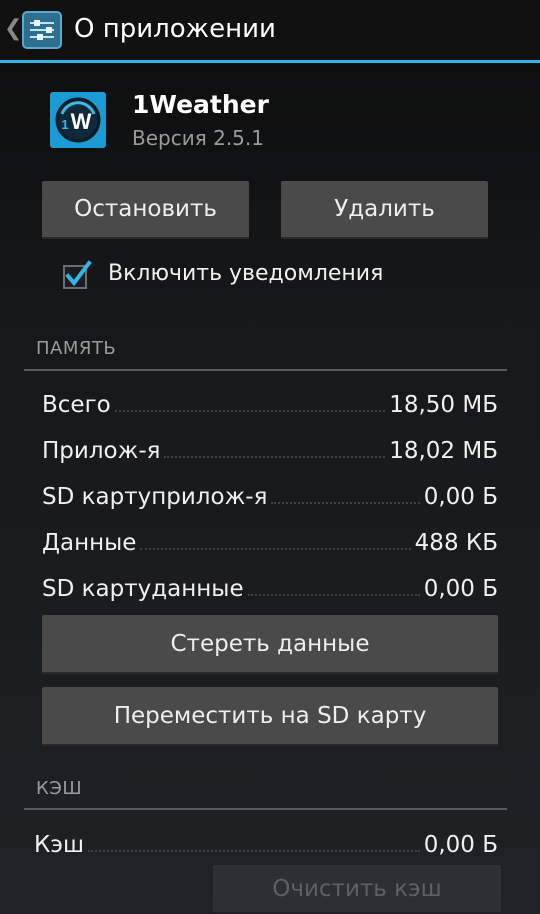  What do you see at coordinates (245, 273) in the screenshot?
I see `notifications-label: Включить уведомления` at bounding box center [245, 273].